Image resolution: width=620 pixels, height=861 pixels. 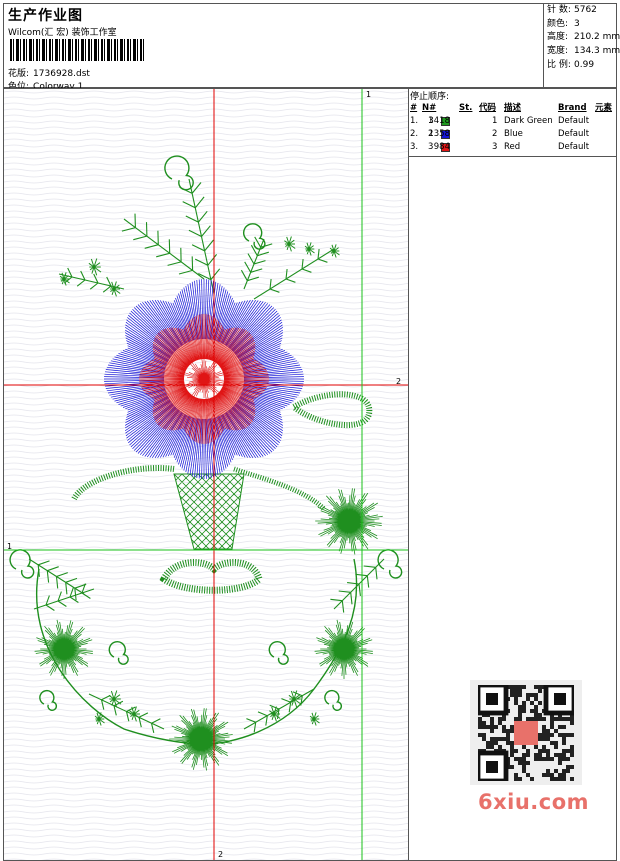 What do you see at coordinates (571, 64) in the screenshot?
I see `stat-scale: 比 例: 0.99` at bounding box center [571, 64].